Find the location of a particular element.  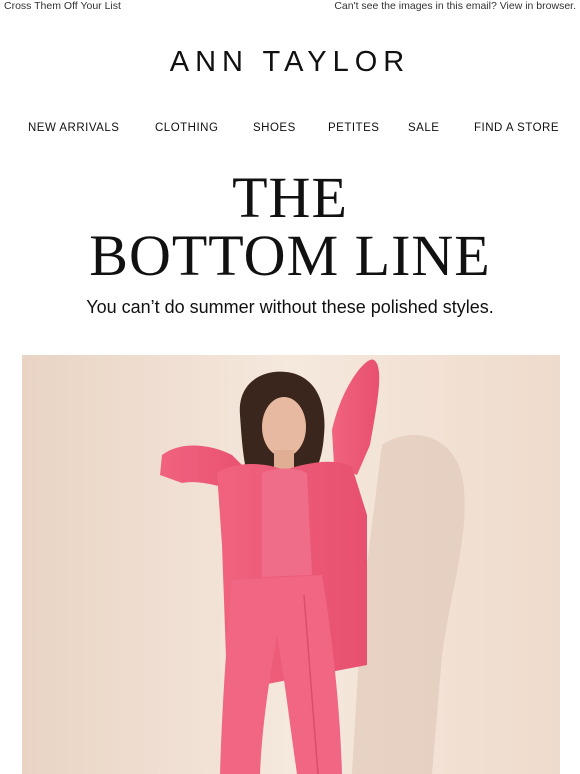

nav-item-new-arrivals: NEW ARRIVALS is located at coordinates (73, 128).